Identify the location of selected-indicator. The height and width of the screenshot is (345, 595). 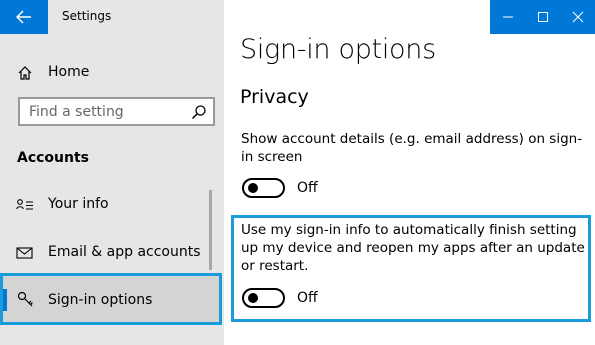
(5, 300).